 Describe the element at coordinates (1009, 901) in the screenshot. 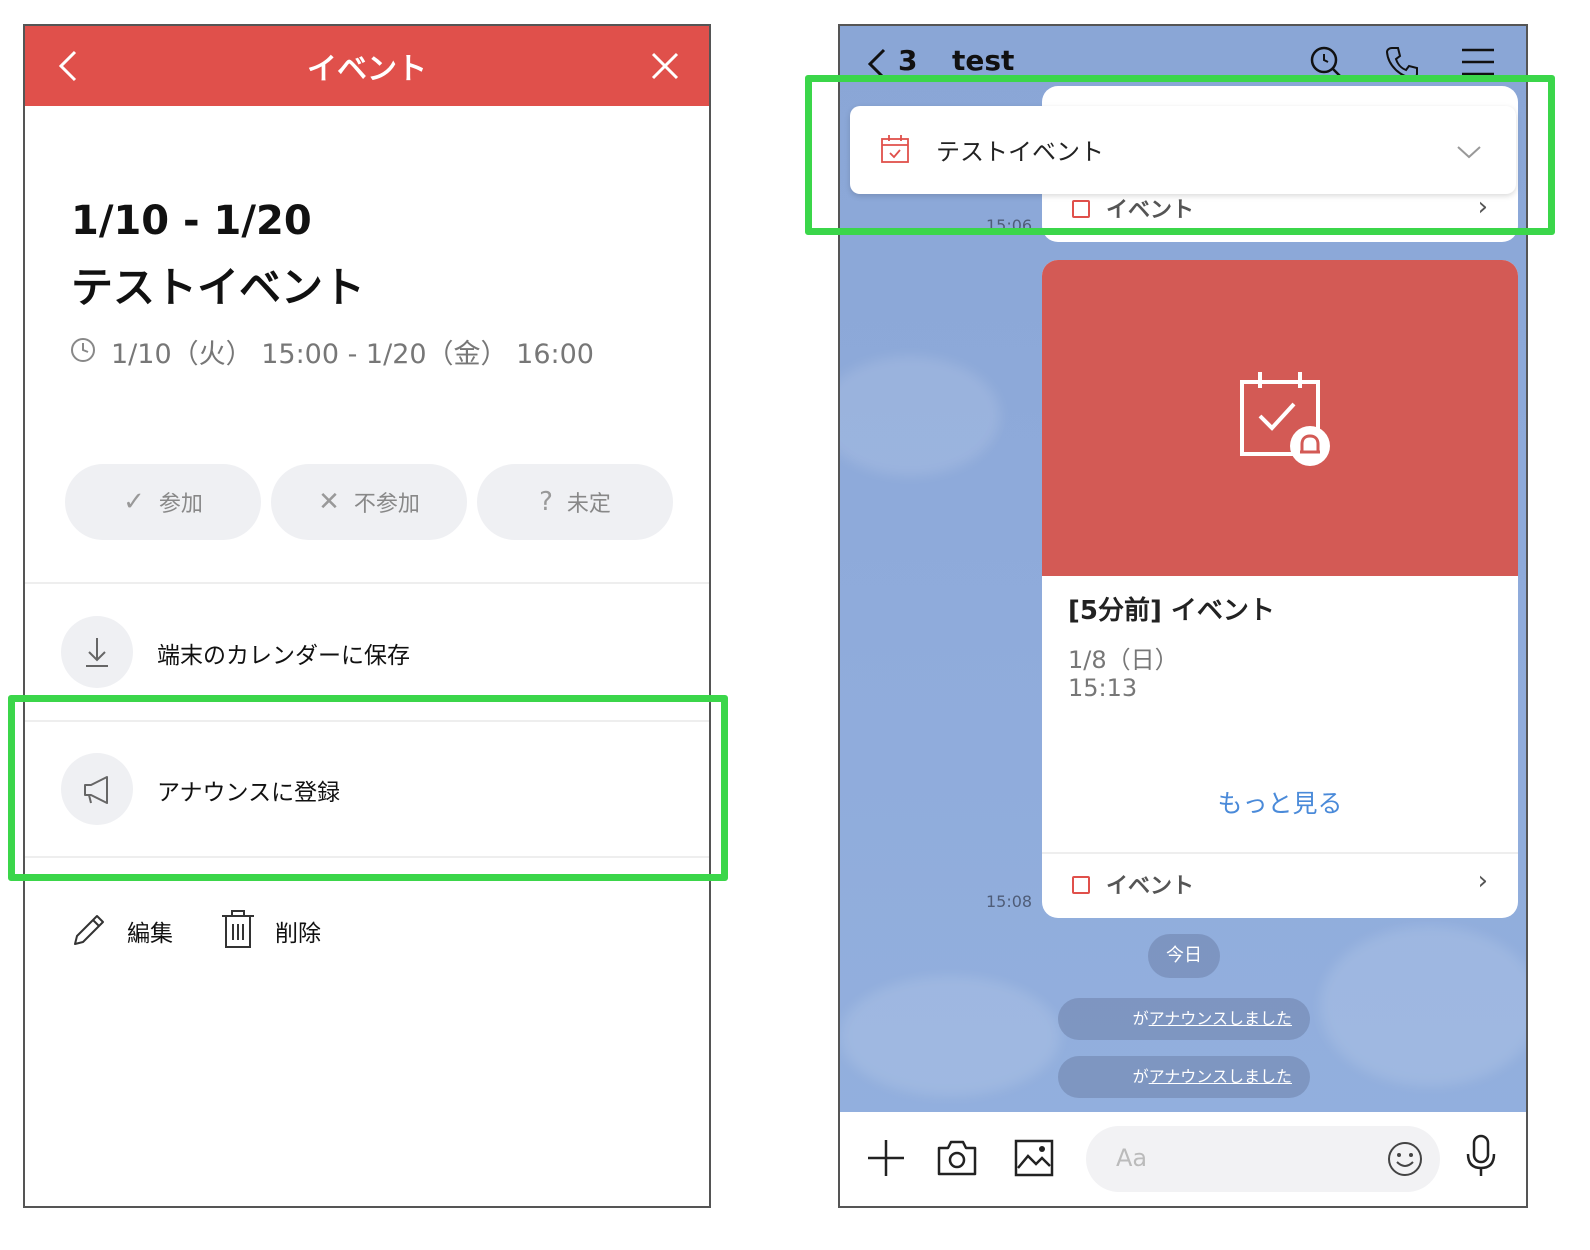

I see `message-timestamp: 15:08` at that location.